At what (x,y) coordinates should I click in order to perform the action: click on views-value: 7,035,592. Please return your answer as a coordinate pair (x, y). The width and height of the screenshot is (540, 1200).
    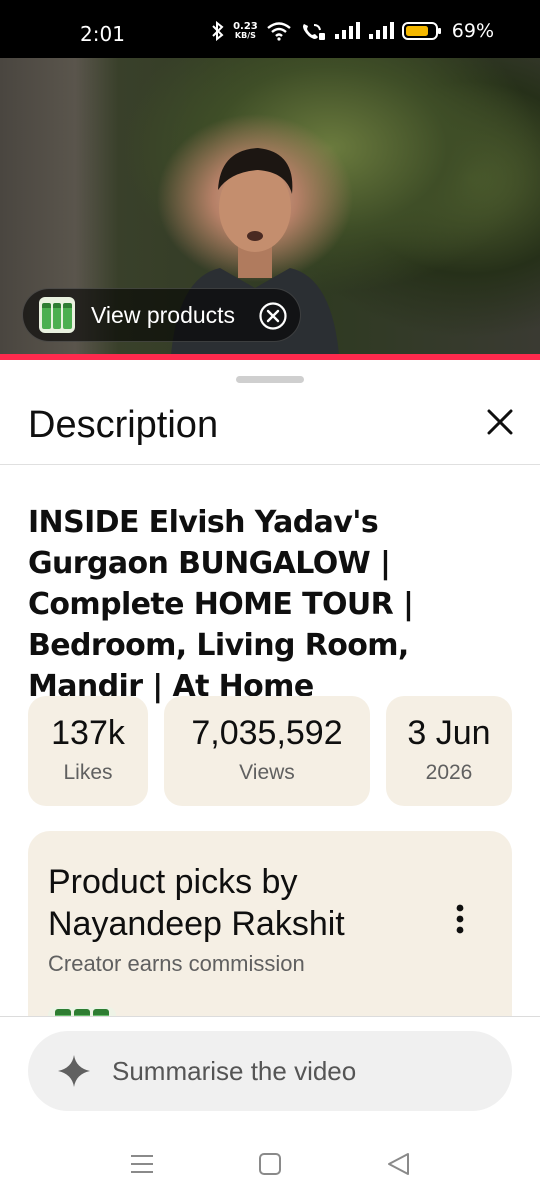
    Looking at the image, I should click on (267, 733).